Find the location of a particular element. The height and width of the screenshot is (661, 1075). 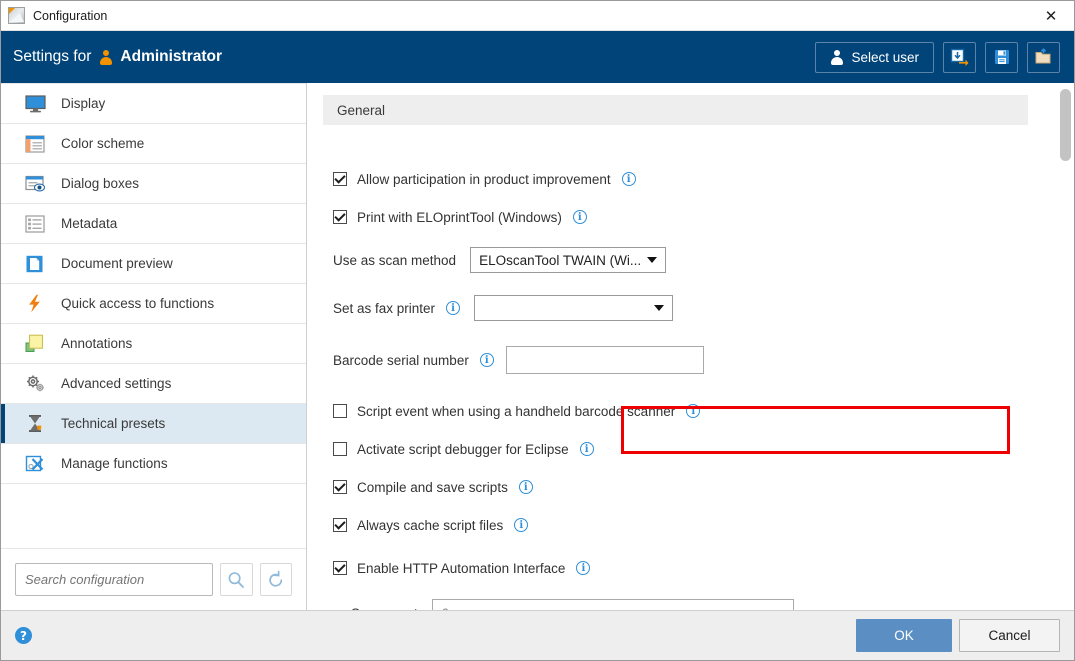

content-scrollbar-thumb is located at coordinates (1065, 125).